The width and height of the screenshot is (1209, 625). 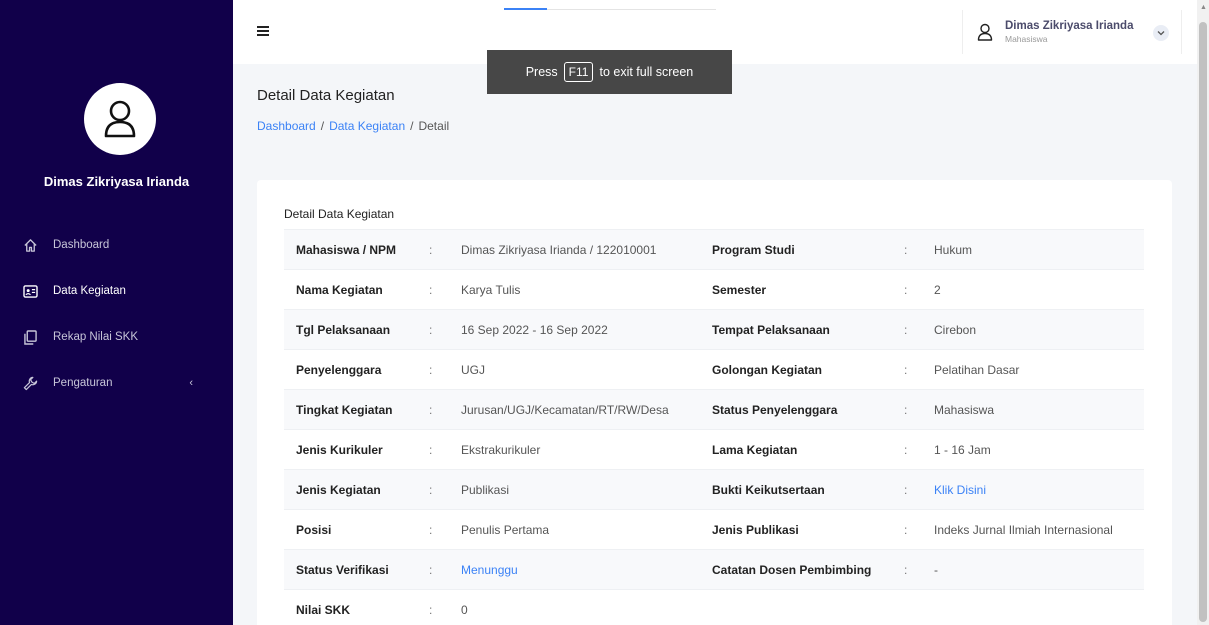 I want to click on page-scrollbar: ▲, so click(x=1203, y=312).